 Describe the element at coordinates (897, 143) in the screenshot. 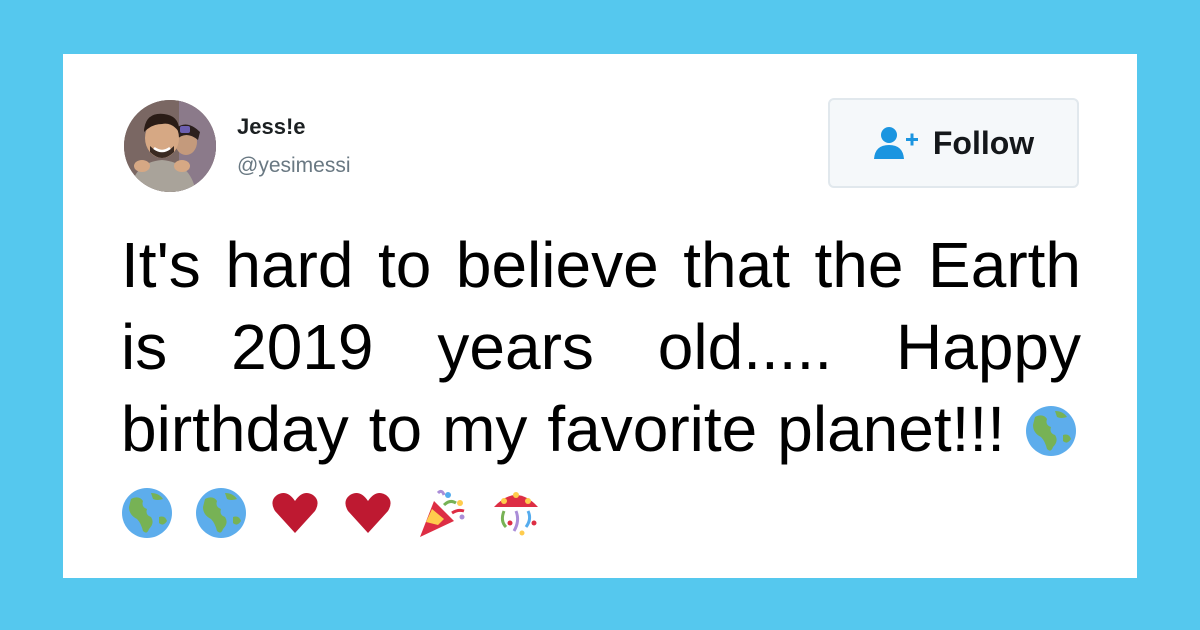

I see `add-user-icon` at that location.